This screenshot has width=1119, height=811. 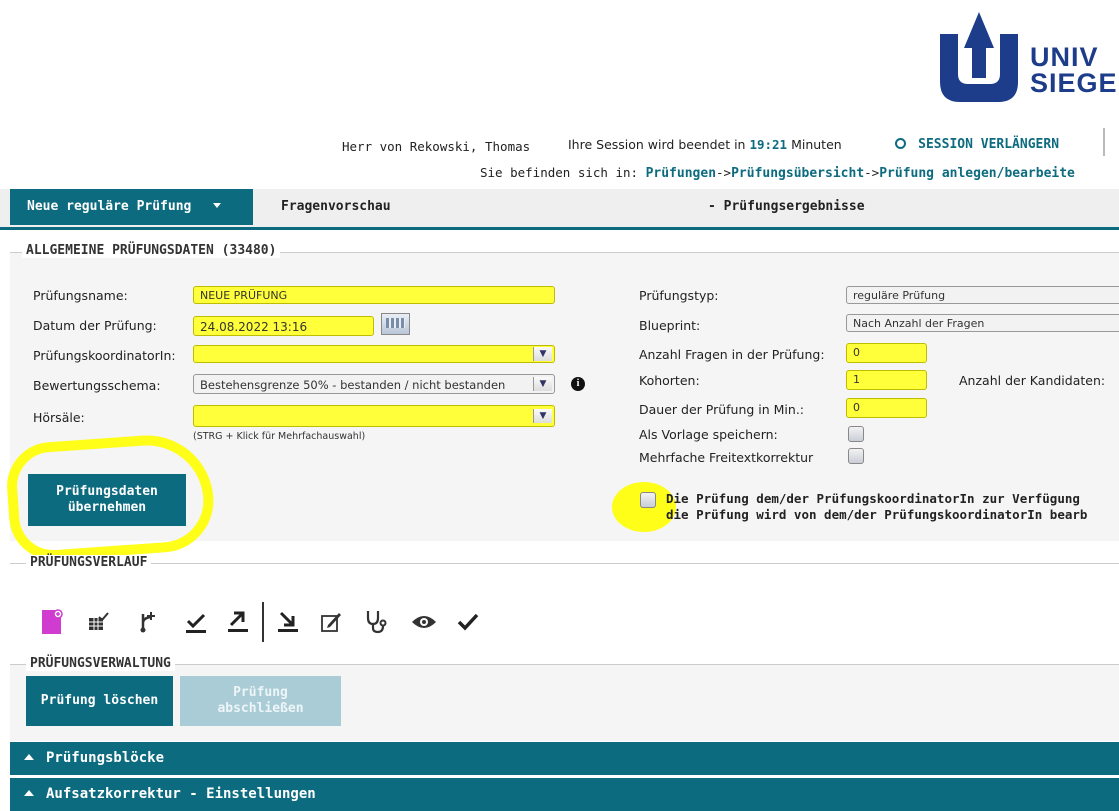 What do you see at coordinates (1074, 83) in the screenshot?
I see `logo-line-2: SIEGE` at bounding box center [1074, 83].